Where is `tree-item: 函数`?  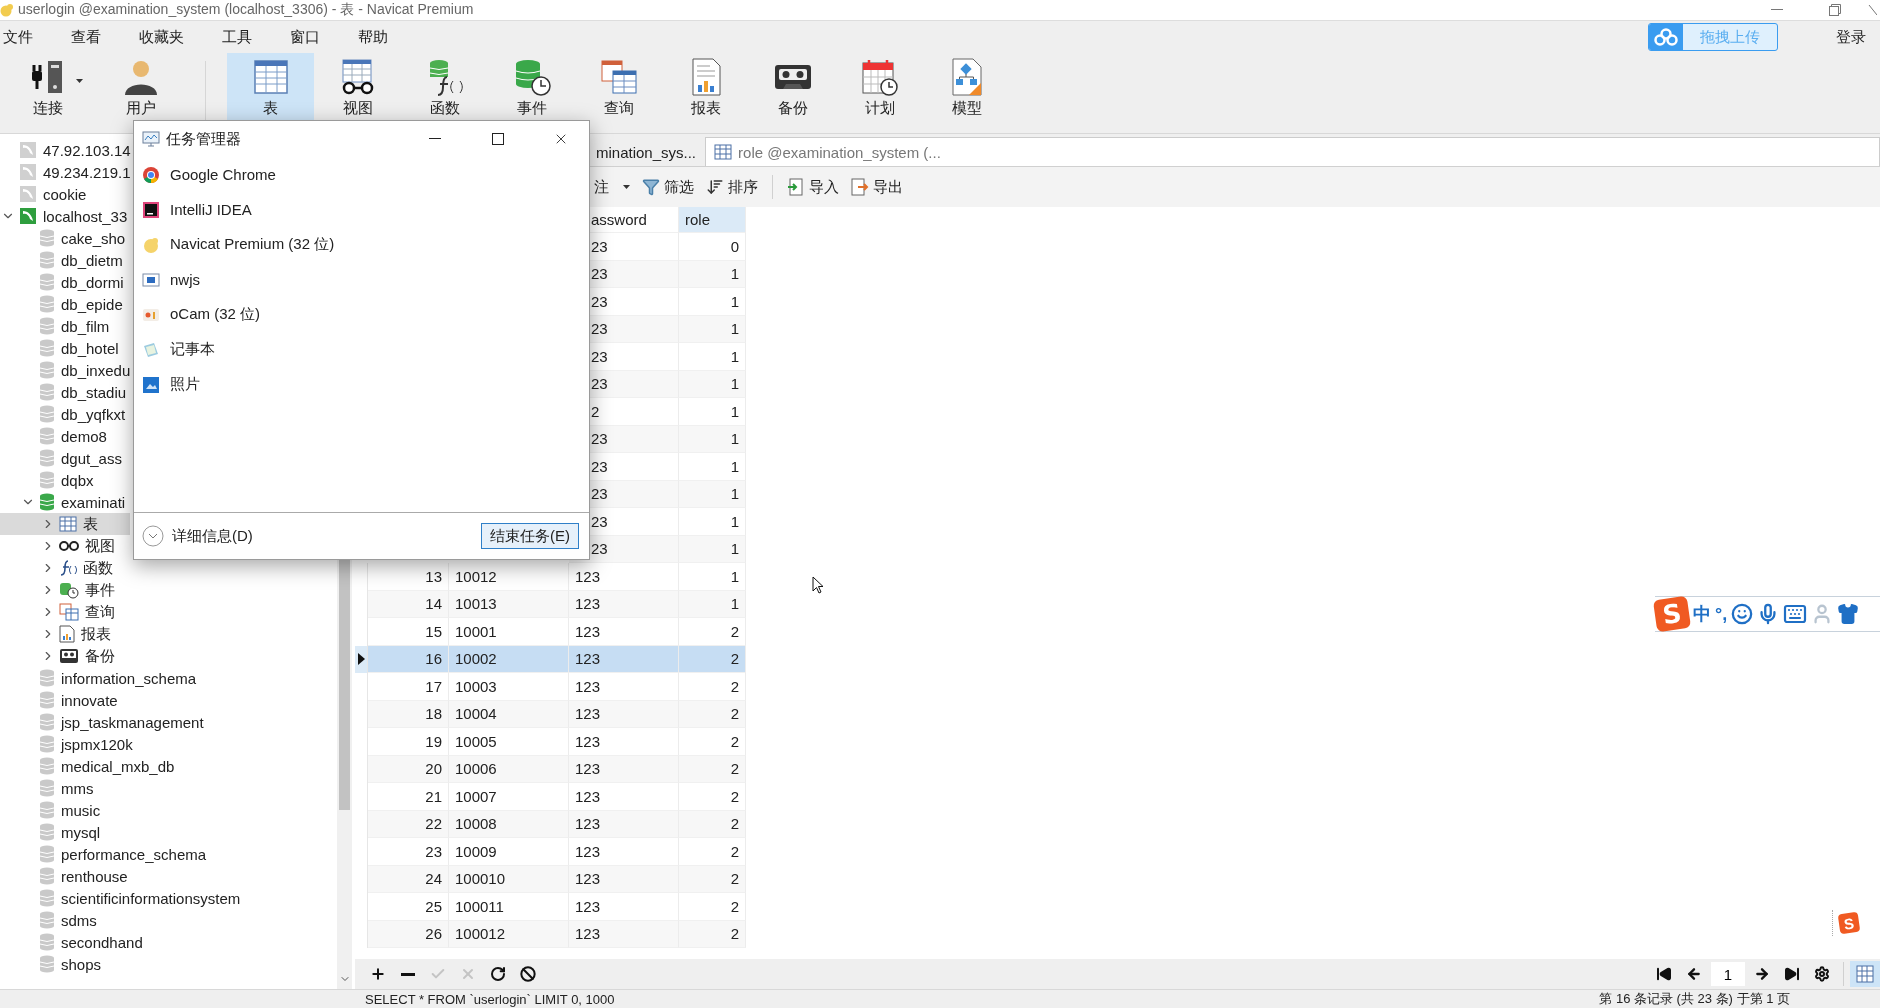
tree-item: 函数 is located at coordinates (65, 568).